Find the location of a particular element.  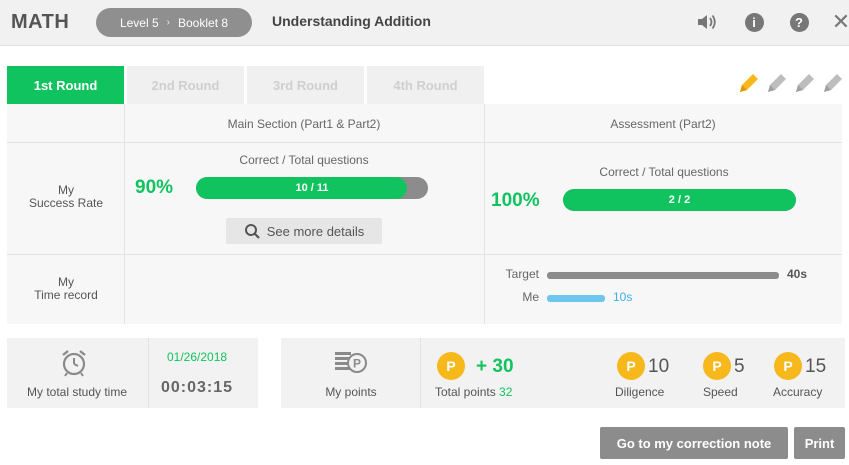

assessment-progress-bar: 2 / 2 is located at coordinates (679, 200).